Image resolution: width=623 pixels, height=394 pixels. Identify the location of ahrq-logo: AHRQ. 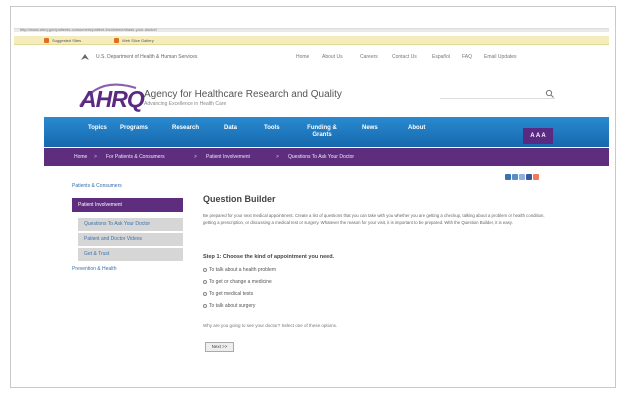
(112, 99).